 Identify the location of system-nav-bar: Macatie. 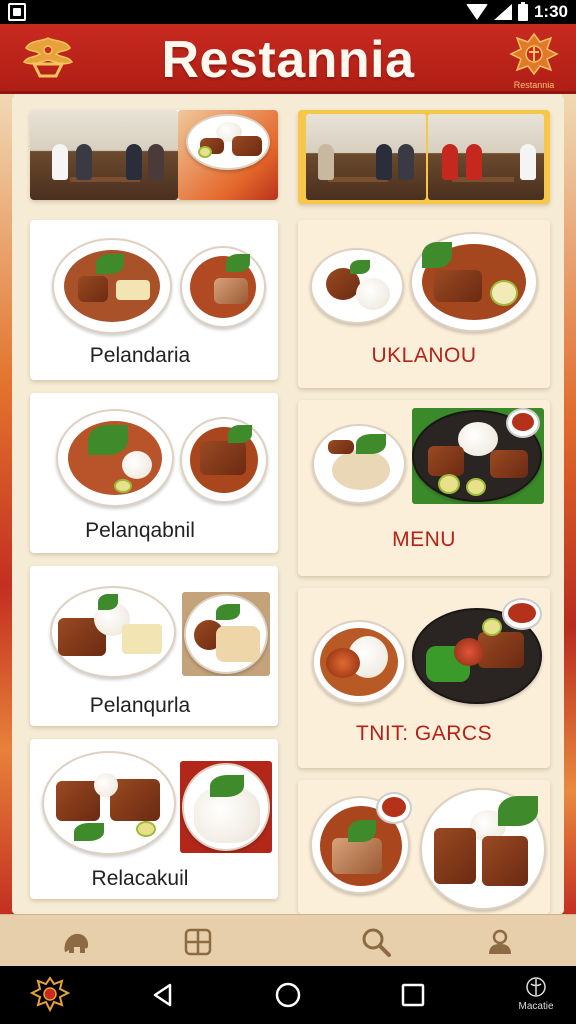
(288, 995).